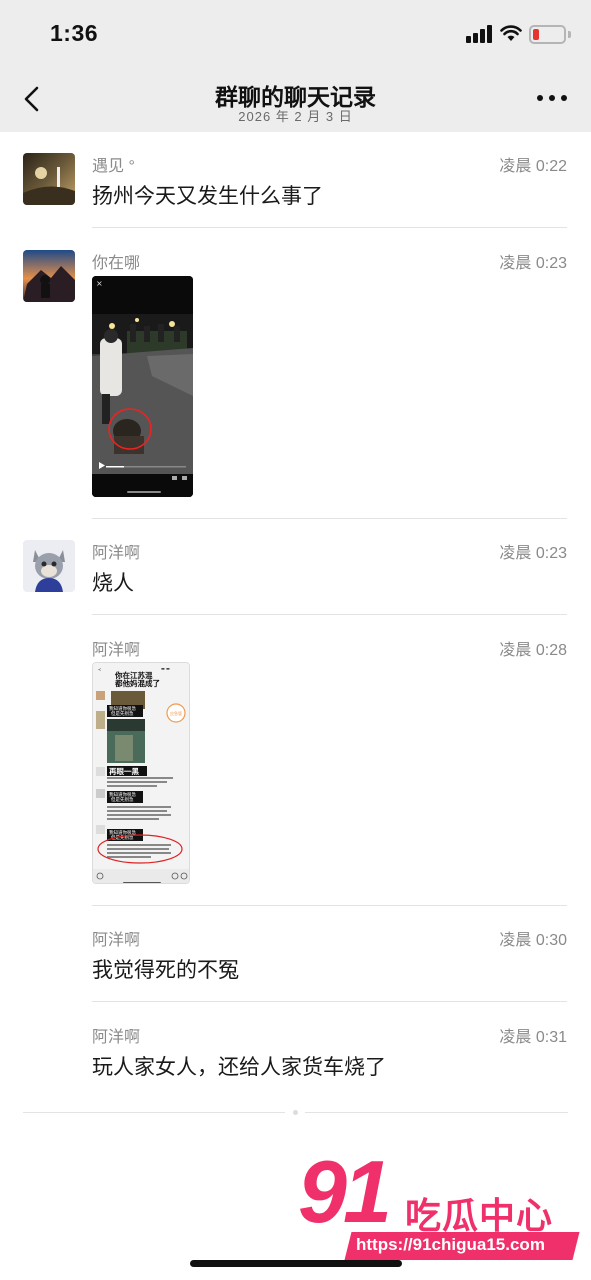 This screenshot has height=1280, width=591. What do you see at coordinates (239, 1067) in the screenshot?
I see `message-text: 玩人家女人，还给人家货车烧了` at bounding box center [239, 1067].